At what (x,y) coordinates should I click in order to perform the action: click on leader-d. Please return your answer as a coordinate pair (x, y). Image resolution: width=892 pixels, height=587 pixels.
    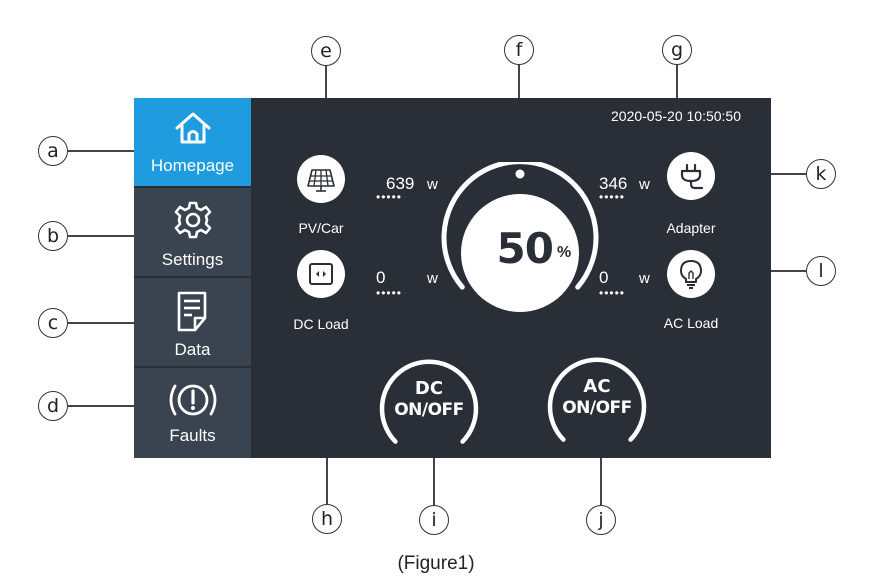
    Looking at the image, I should click on (101, 406).